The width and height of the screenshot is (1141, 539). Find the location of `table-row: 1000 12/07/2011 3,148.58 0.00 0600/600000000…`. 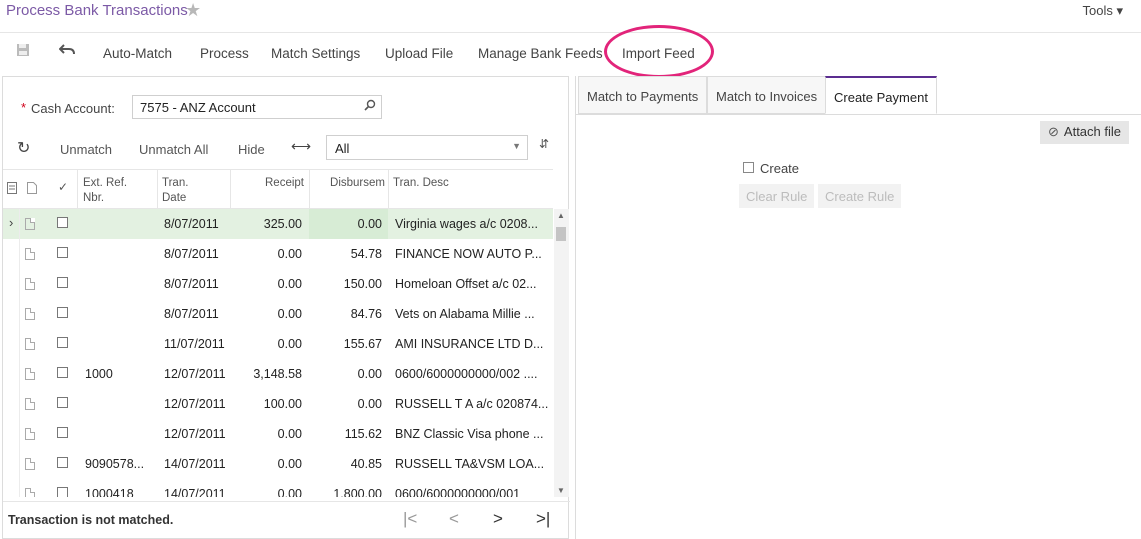

table-row: 1000 12/07/2011 3,148.58 0.00 0600/600000000… is located at coordinates (278, 374).